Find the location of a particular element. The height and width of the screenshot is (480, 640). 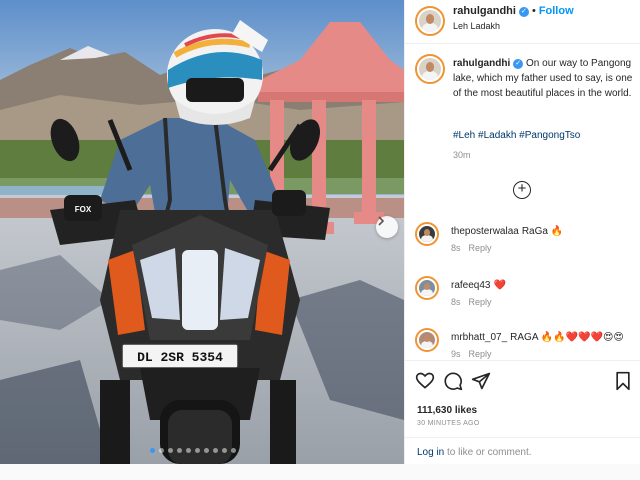

comment-username: rafeeq43 is located at coordinates (470, 285).